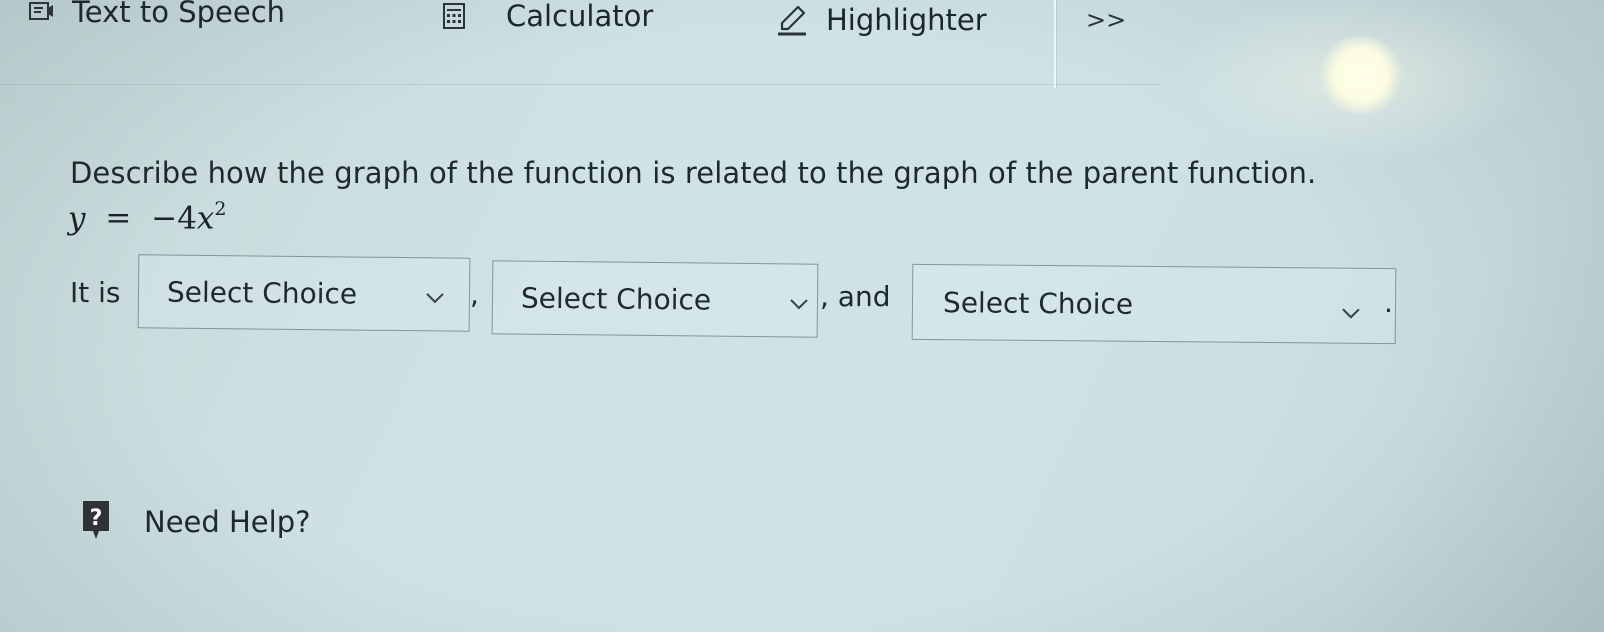  Describe the element at coordinates (1154, 304) in the screenshot. I see `choice-select-3: Select Choice` at that location.